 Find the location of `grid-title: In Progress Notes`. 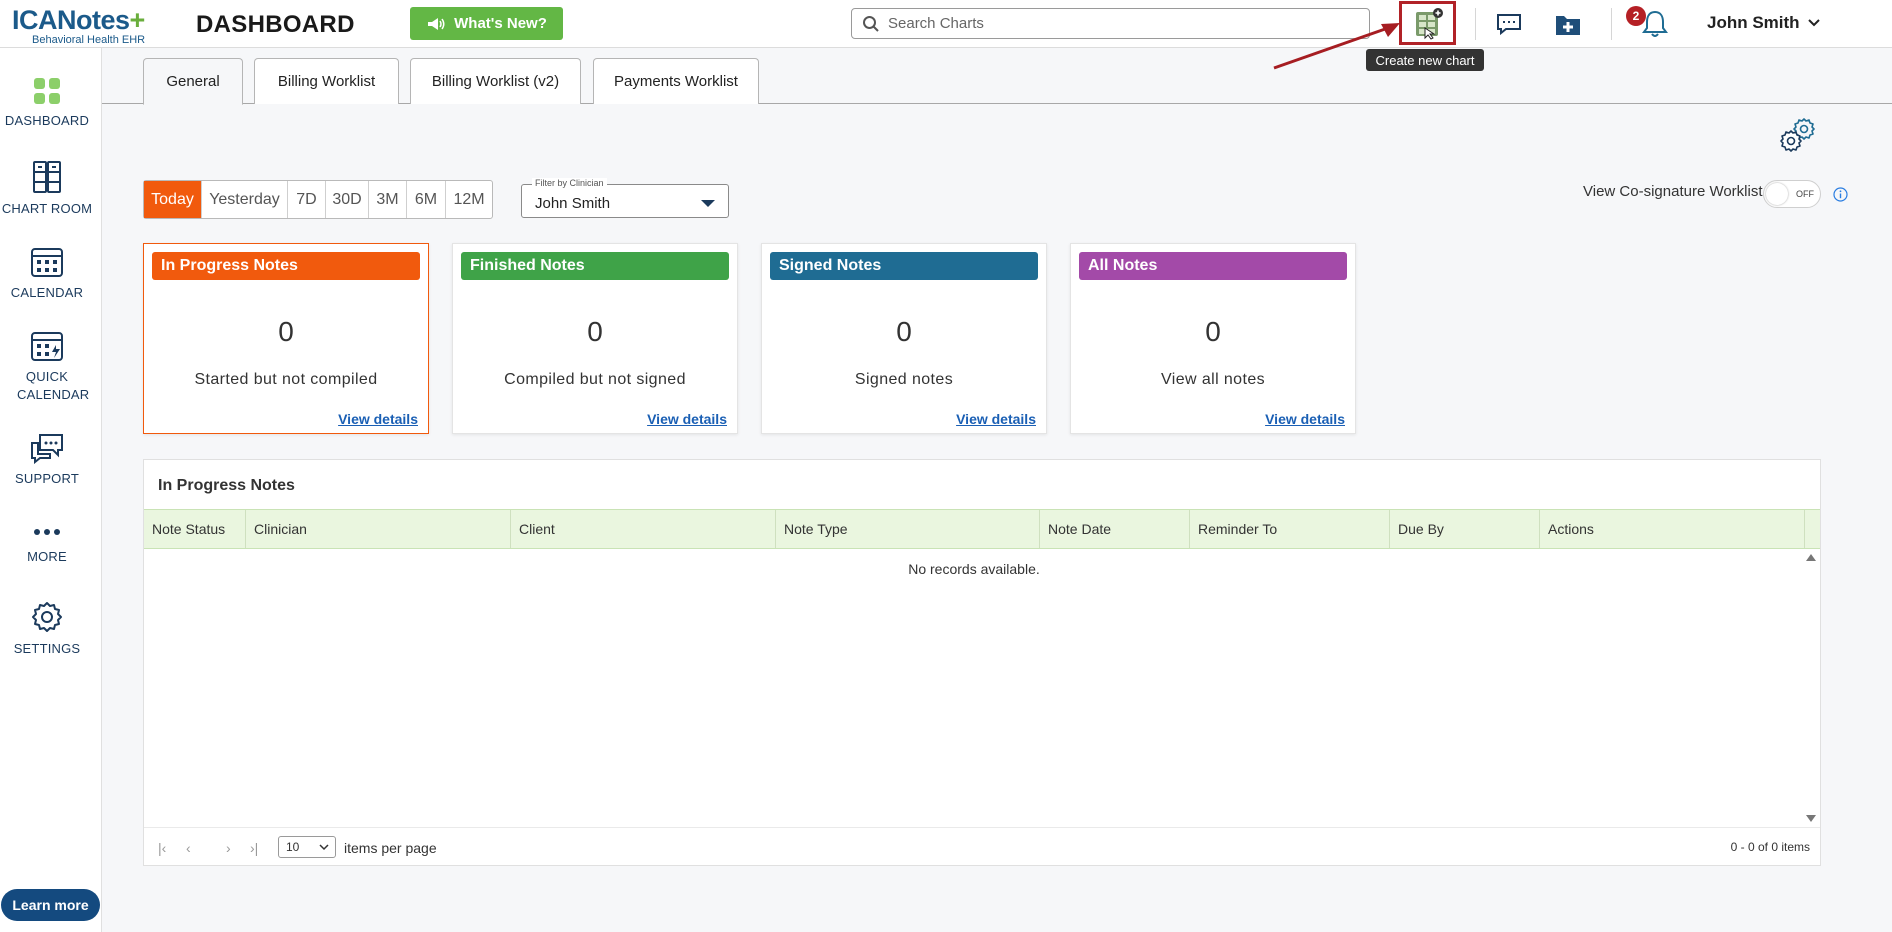

grid-title: In Progress Notes is located at coordinates (226, 485).